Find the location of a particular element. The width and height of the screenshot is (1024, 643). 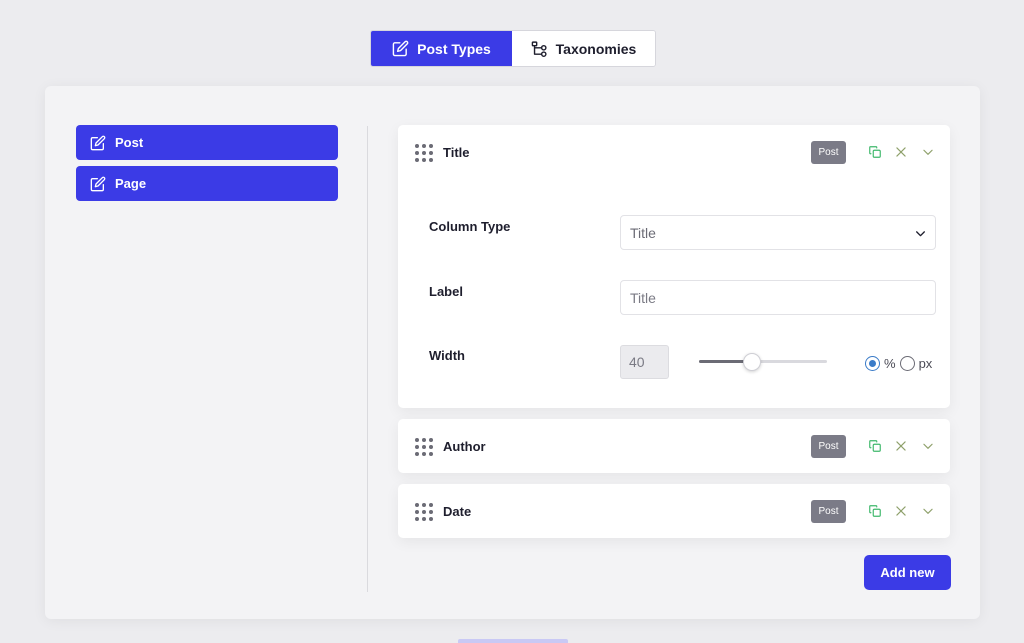

column-card-date: Date Post is located at coordinates (674, 511).